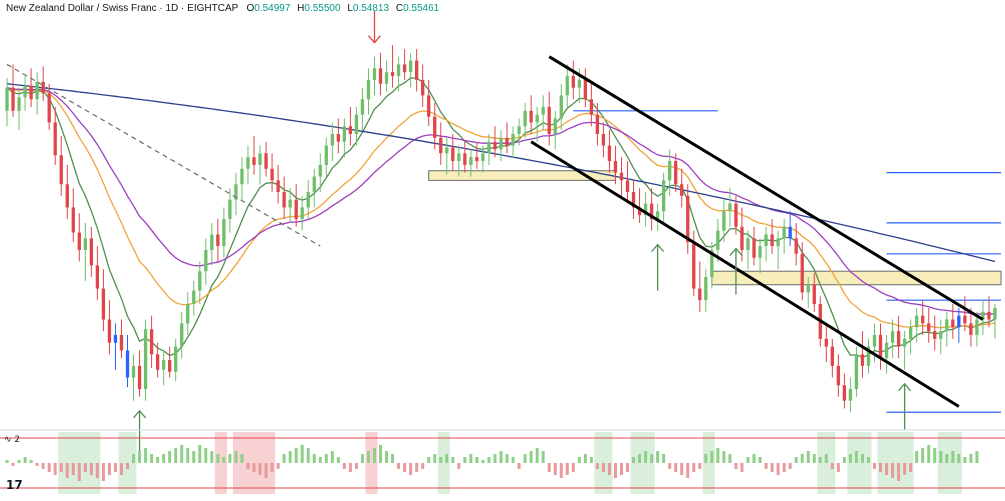 The width and height of the screenshot is (1005, 501). What do you see at coordinates (14, 485) in the screenshot?
I see `tradingview-logo: 17` at bounding box center [14, 485].